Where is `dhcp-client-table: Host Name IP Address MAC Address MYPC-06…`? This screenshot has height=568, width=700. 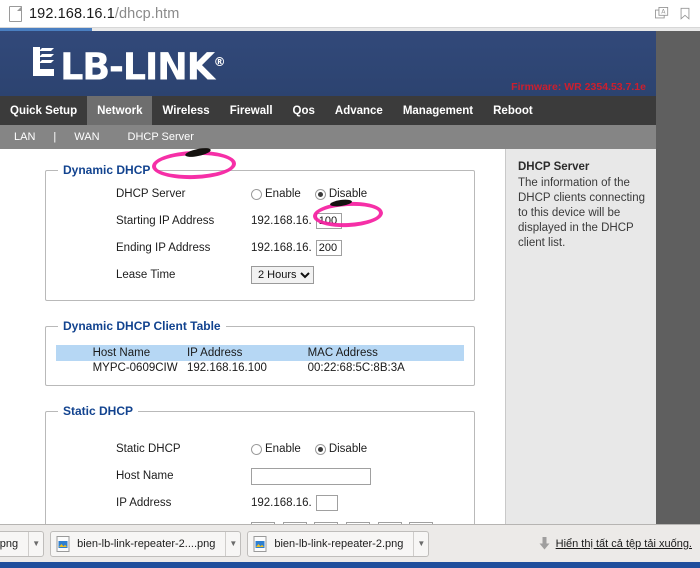 dhcp-client-table: Host Name IP Address MAC Address MYPC-06… is located at coordinates (260, 360).